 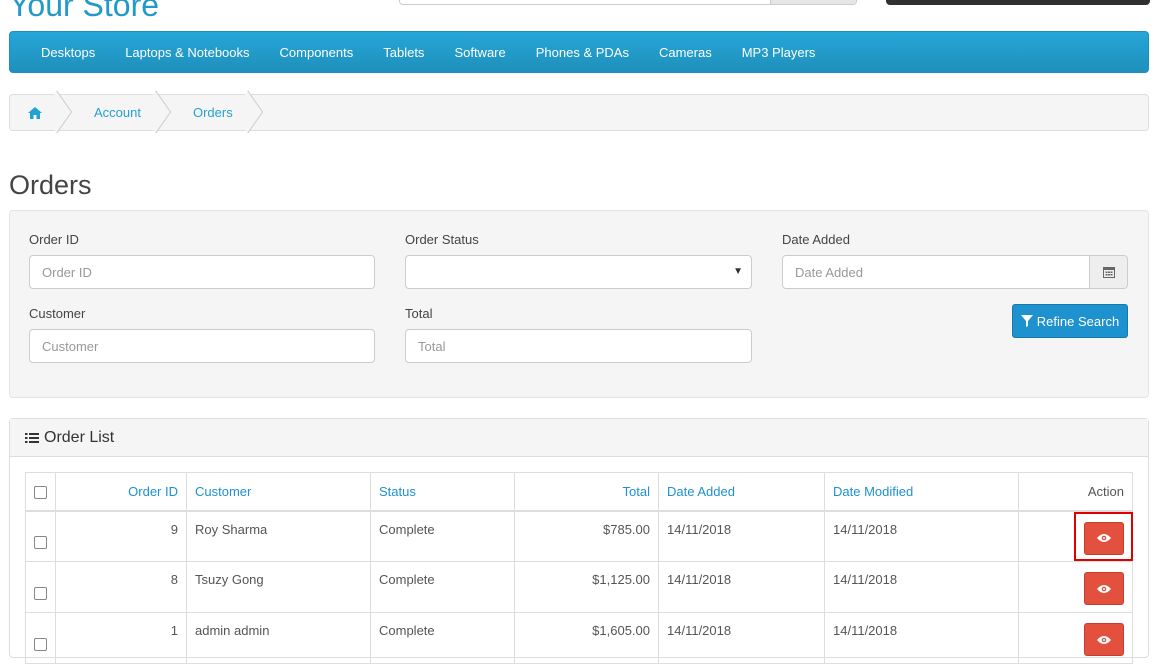 I want to click on breadcrumb-account-label: Account, so click(x=117, y=112).